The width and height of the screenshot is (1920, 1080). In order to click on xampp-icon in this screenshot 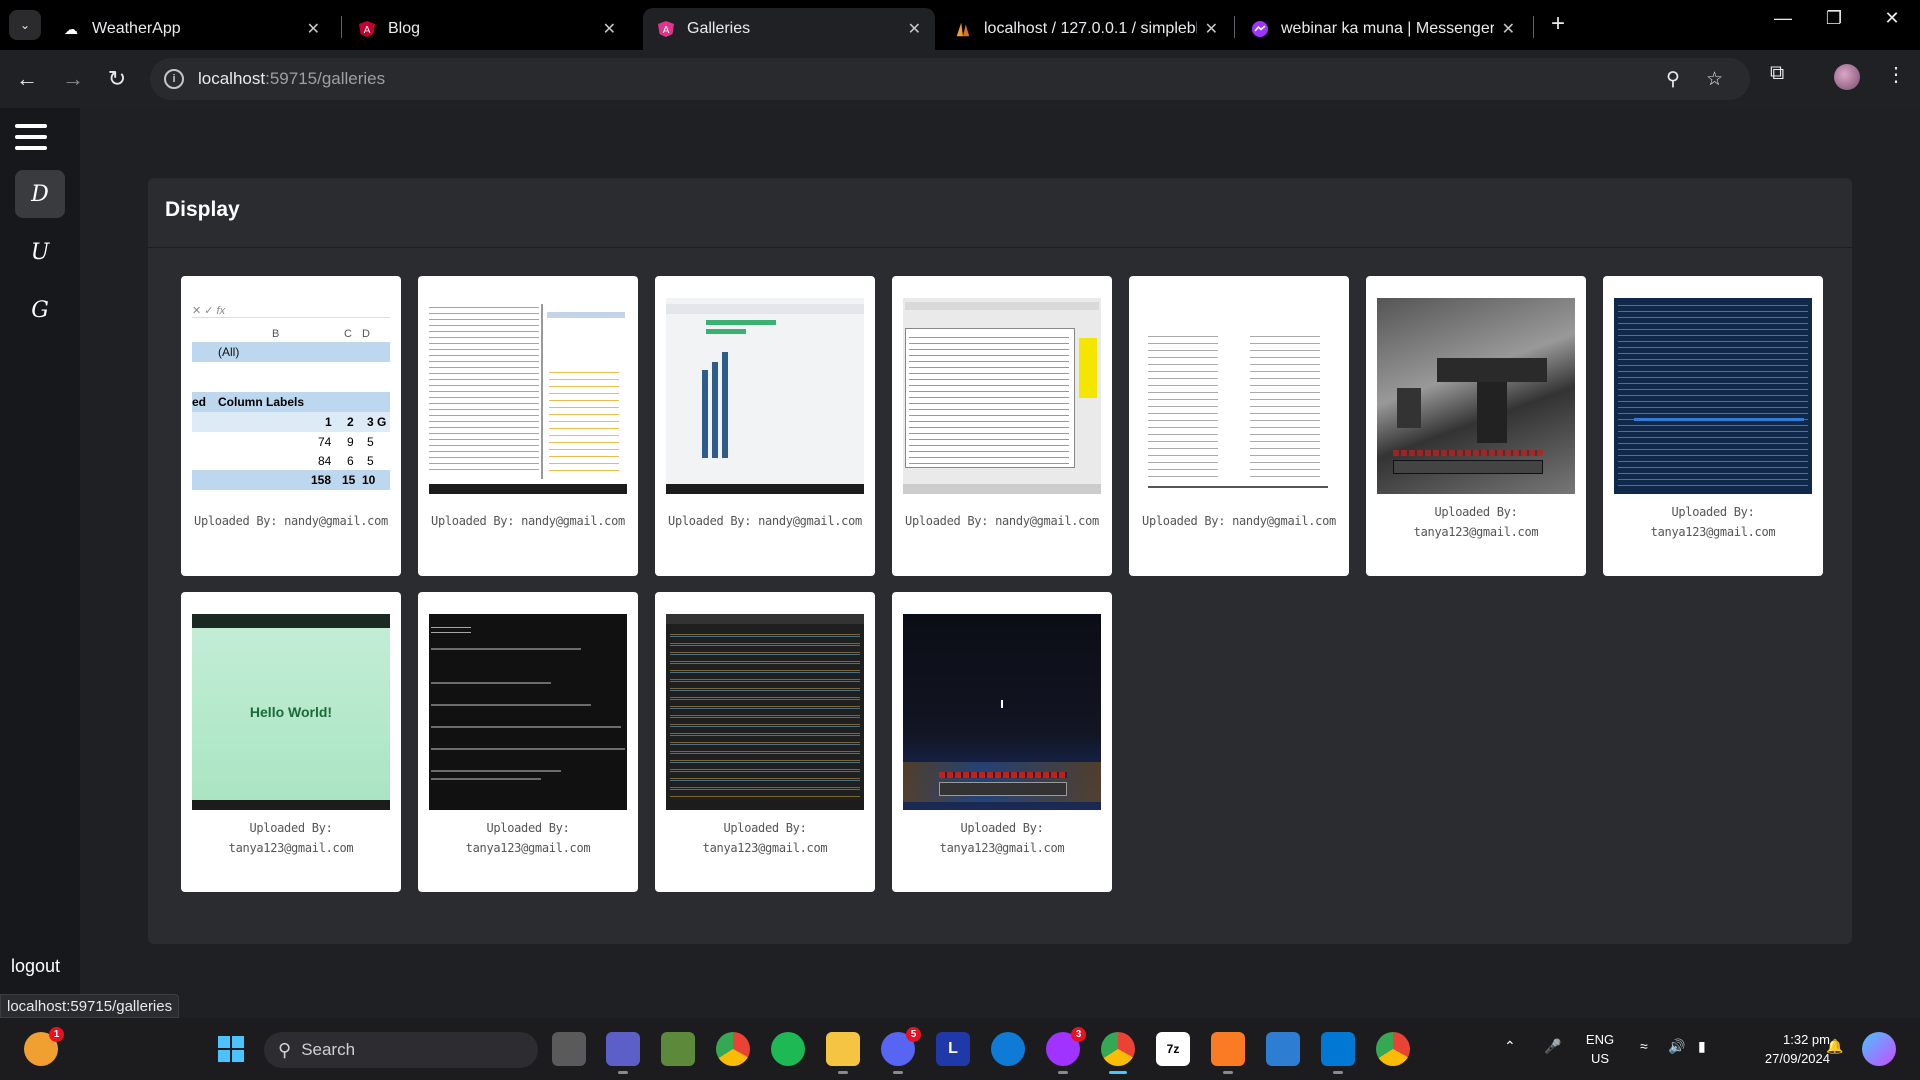, I will do `click(1228, 1053)`.